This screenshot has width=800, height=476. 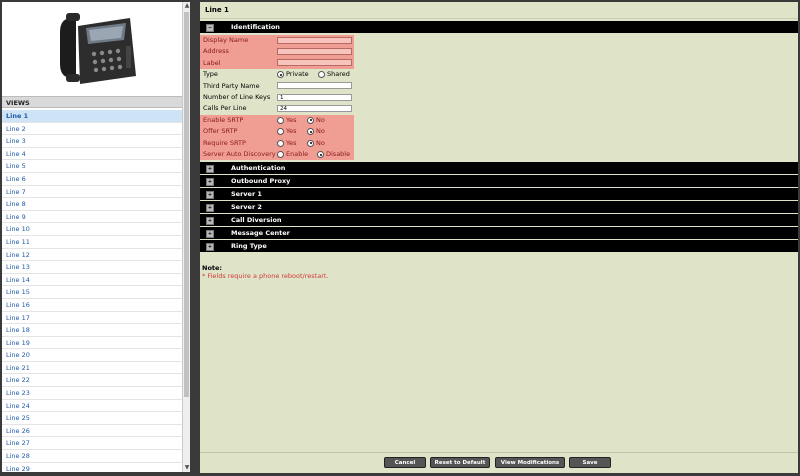 I want to click on third-party-name-input, so click(x=314, y=86).